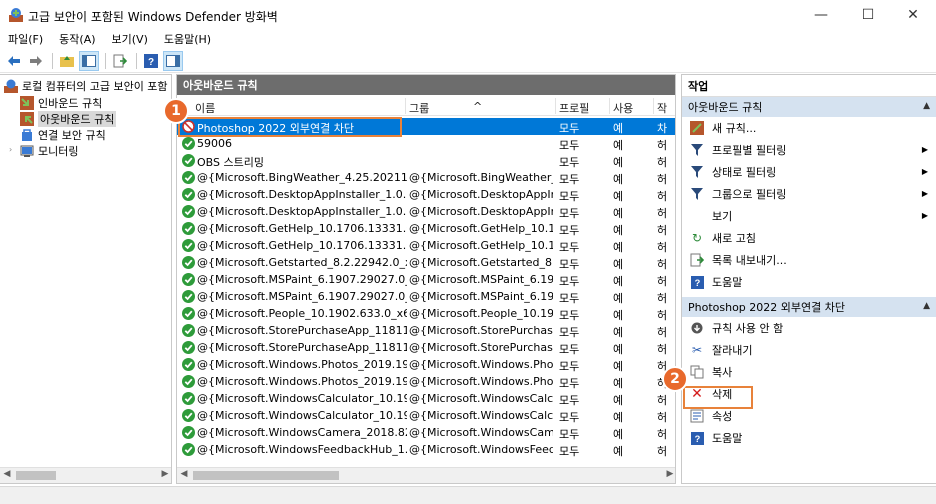  I want to click on connection-security-icon, so click(27, 135).